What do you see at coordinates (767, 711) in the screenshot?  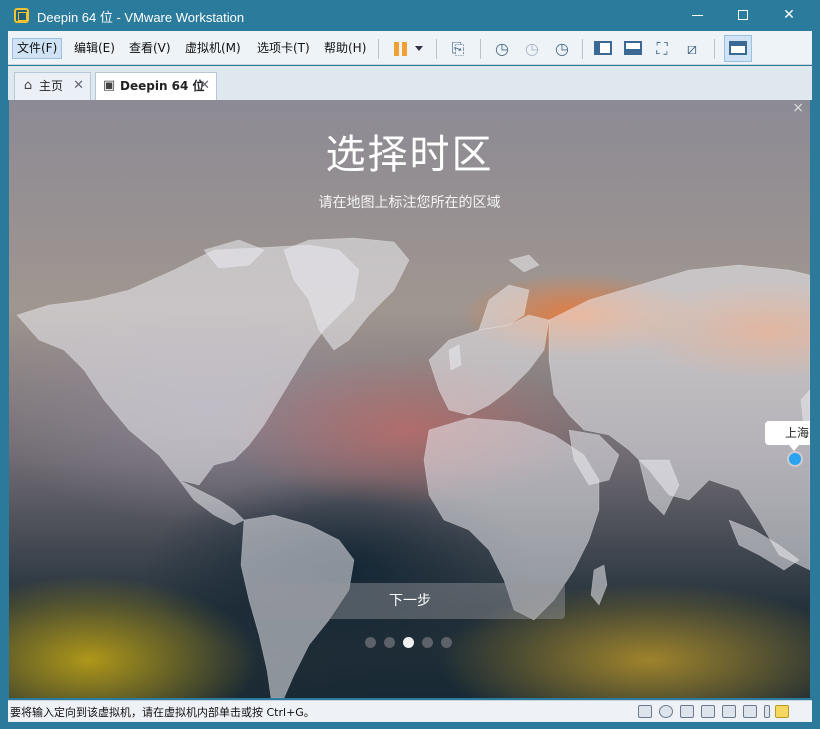 I see `display-icon` at bounding box center [767, 711].